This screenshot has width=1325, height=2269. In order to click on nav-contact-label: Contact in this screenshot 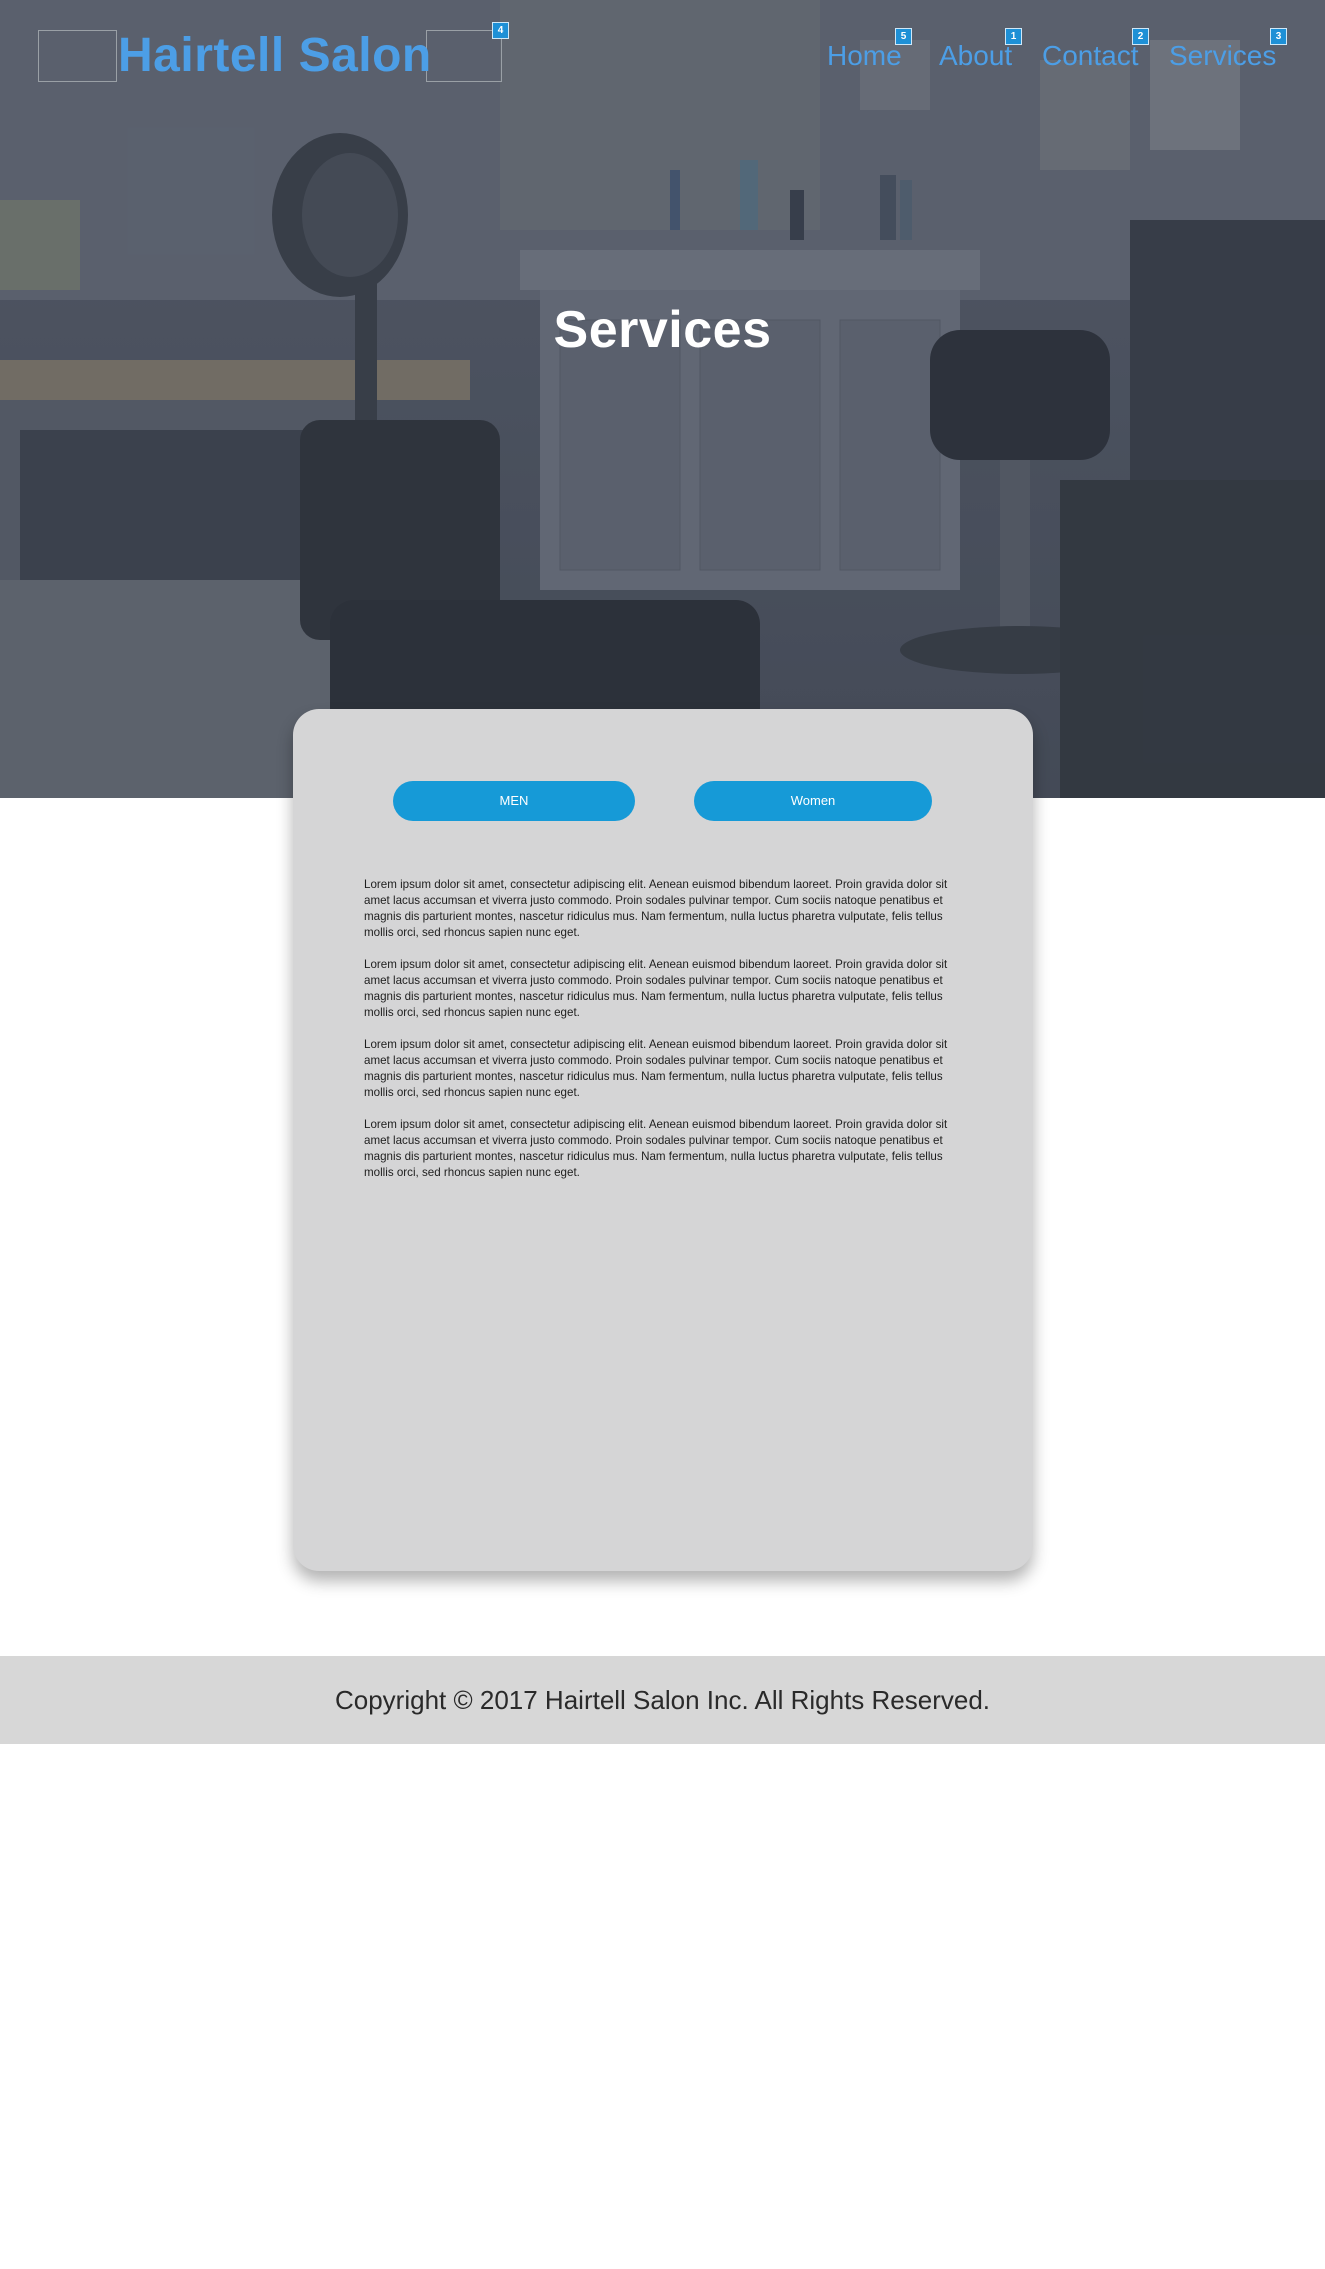, I will do `click(1090, 55)`.